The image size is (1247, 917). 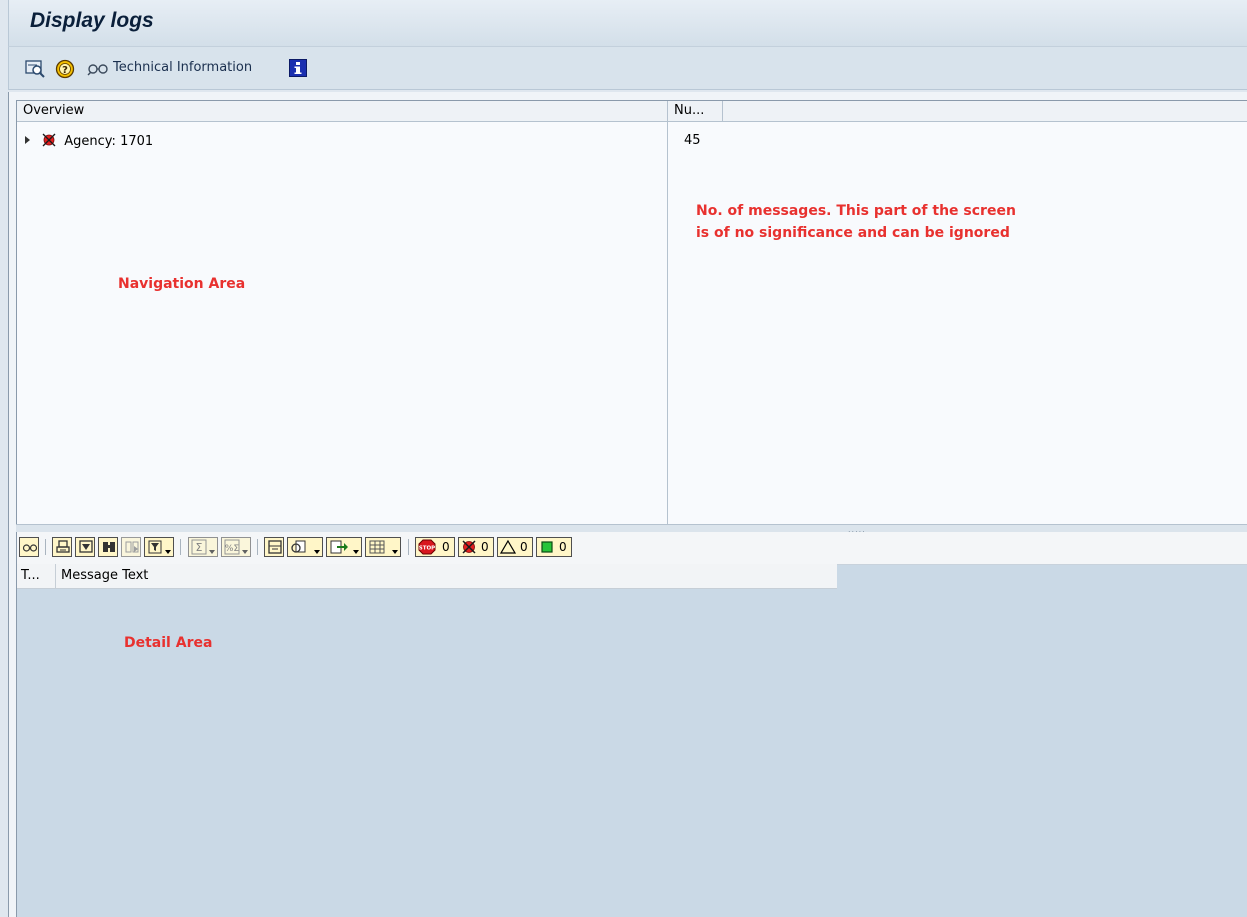 What do you see at coordinates (298, 546) in the screenshot?
I see `views-icon` at bounding box center [298, 546].